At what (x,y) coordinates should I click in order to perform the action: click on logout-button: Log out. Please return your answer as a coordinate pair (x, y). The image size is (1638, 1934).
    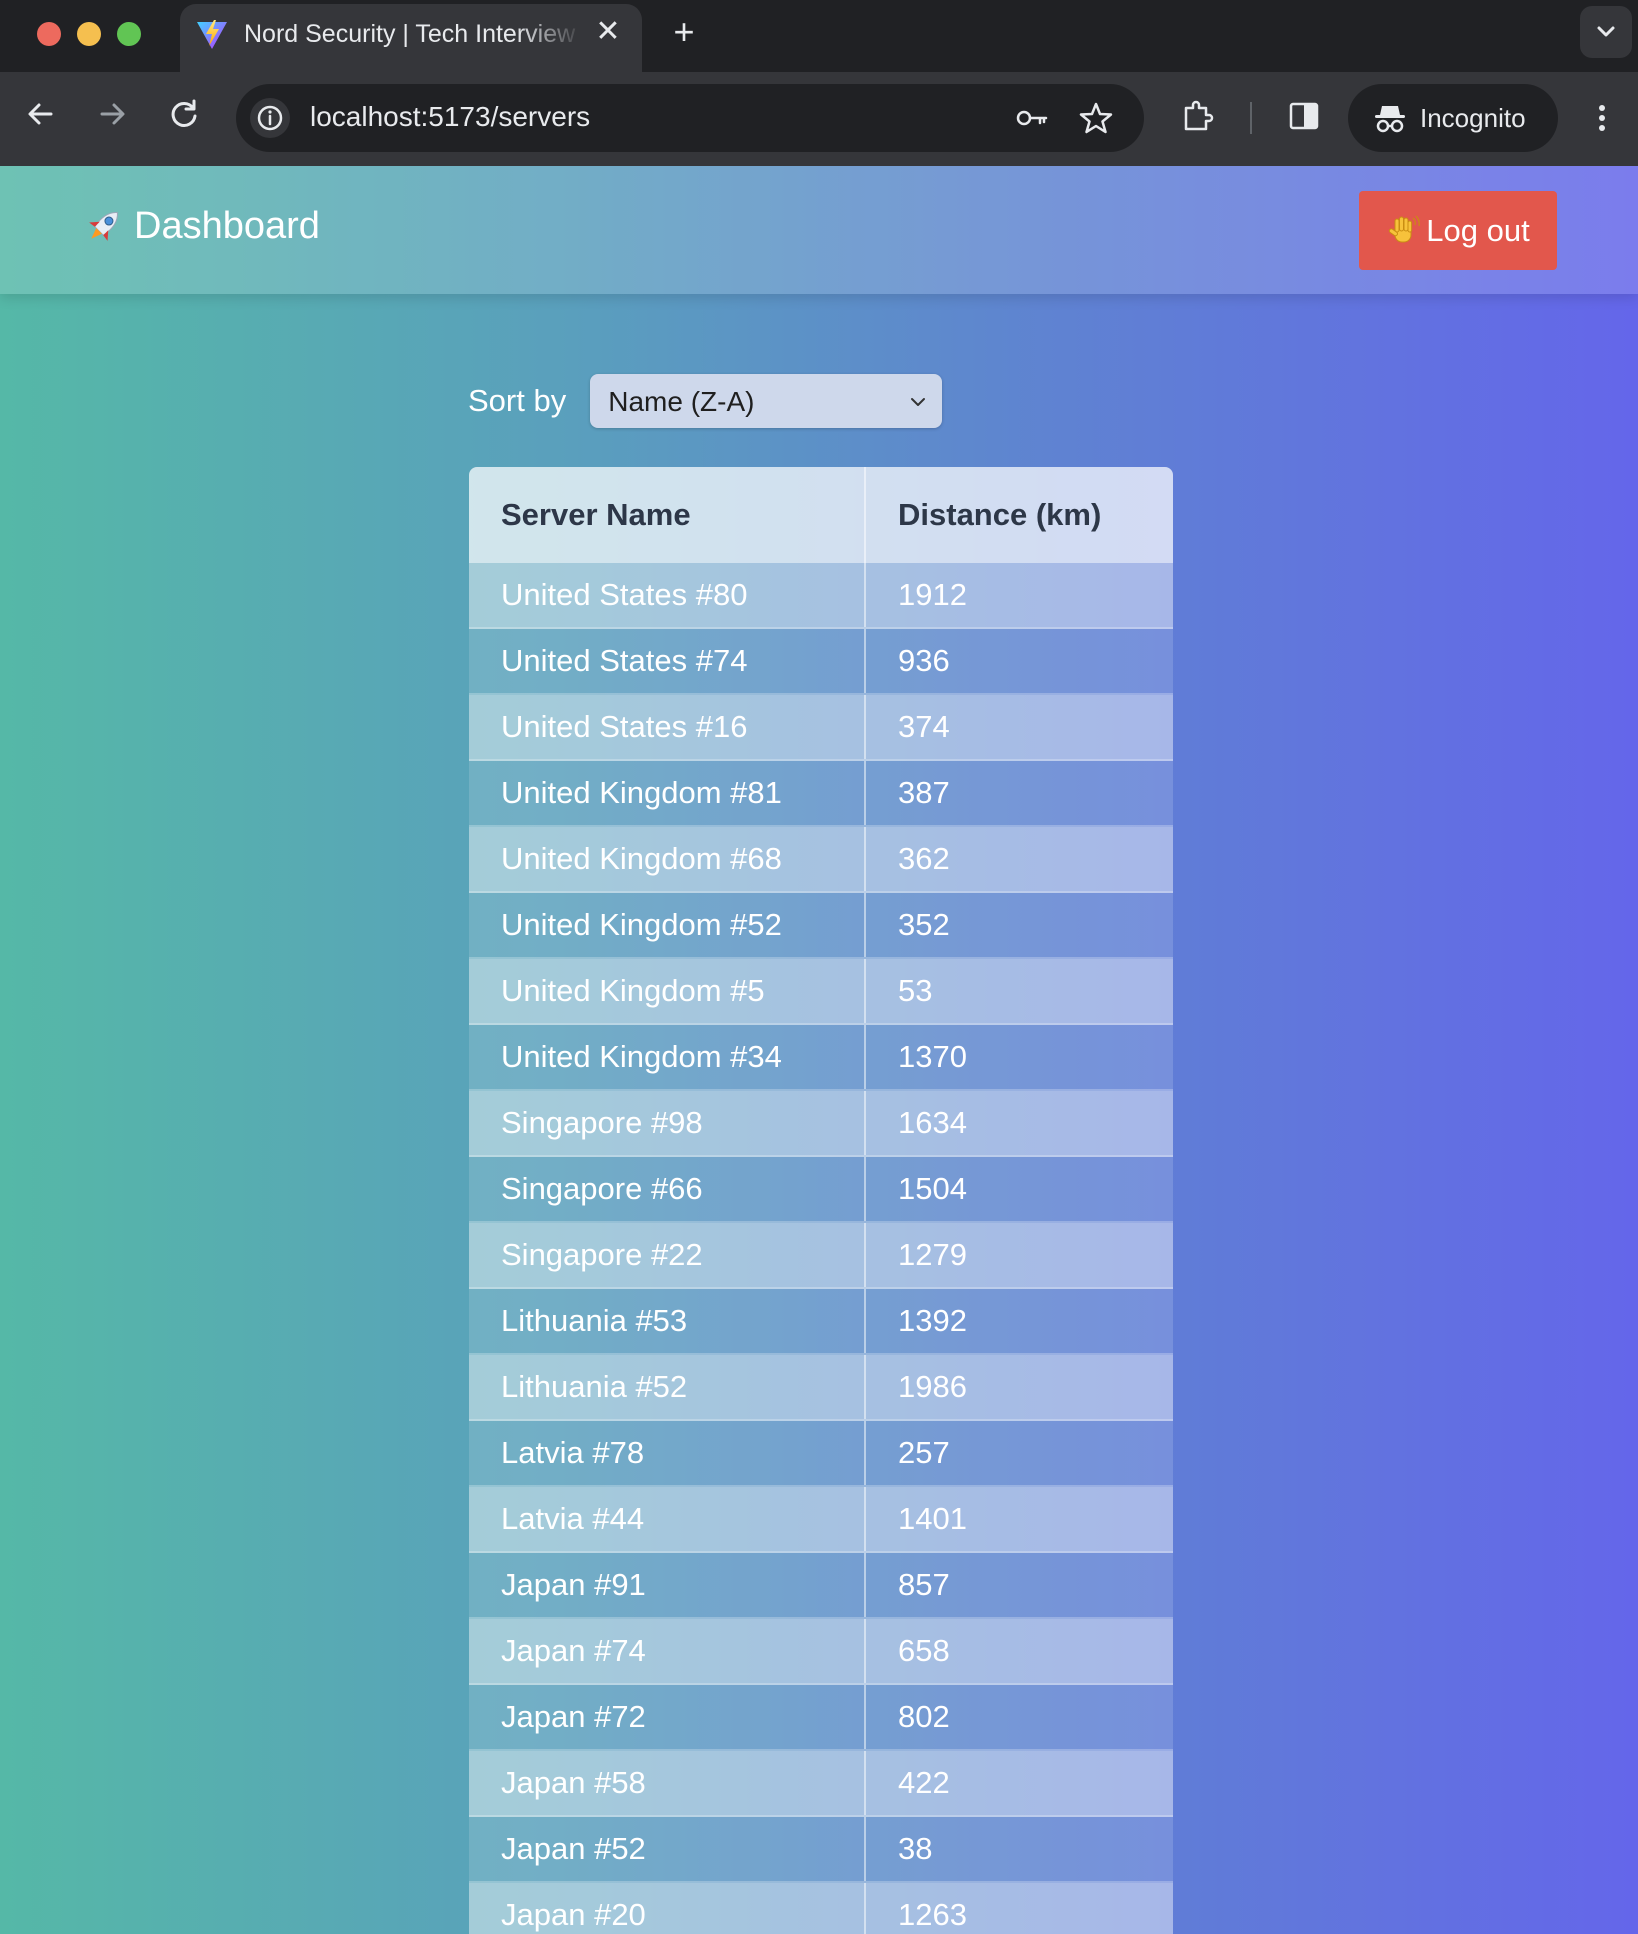
    Looking at the image, I should click on (1458, 230).